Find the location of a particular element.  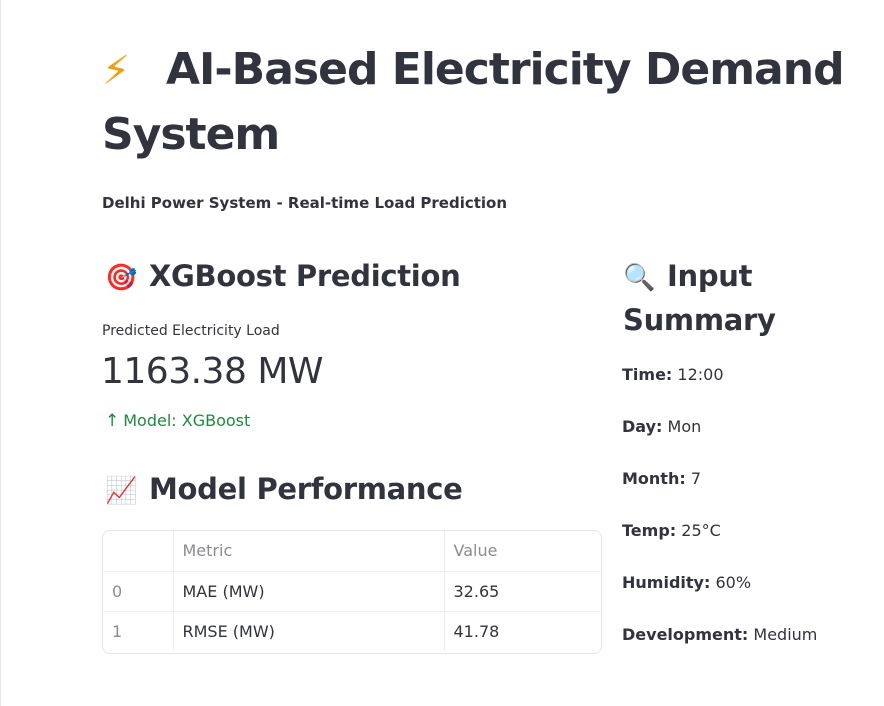

arrow-up-icon: ↑ is located at coordinates (112, 421).